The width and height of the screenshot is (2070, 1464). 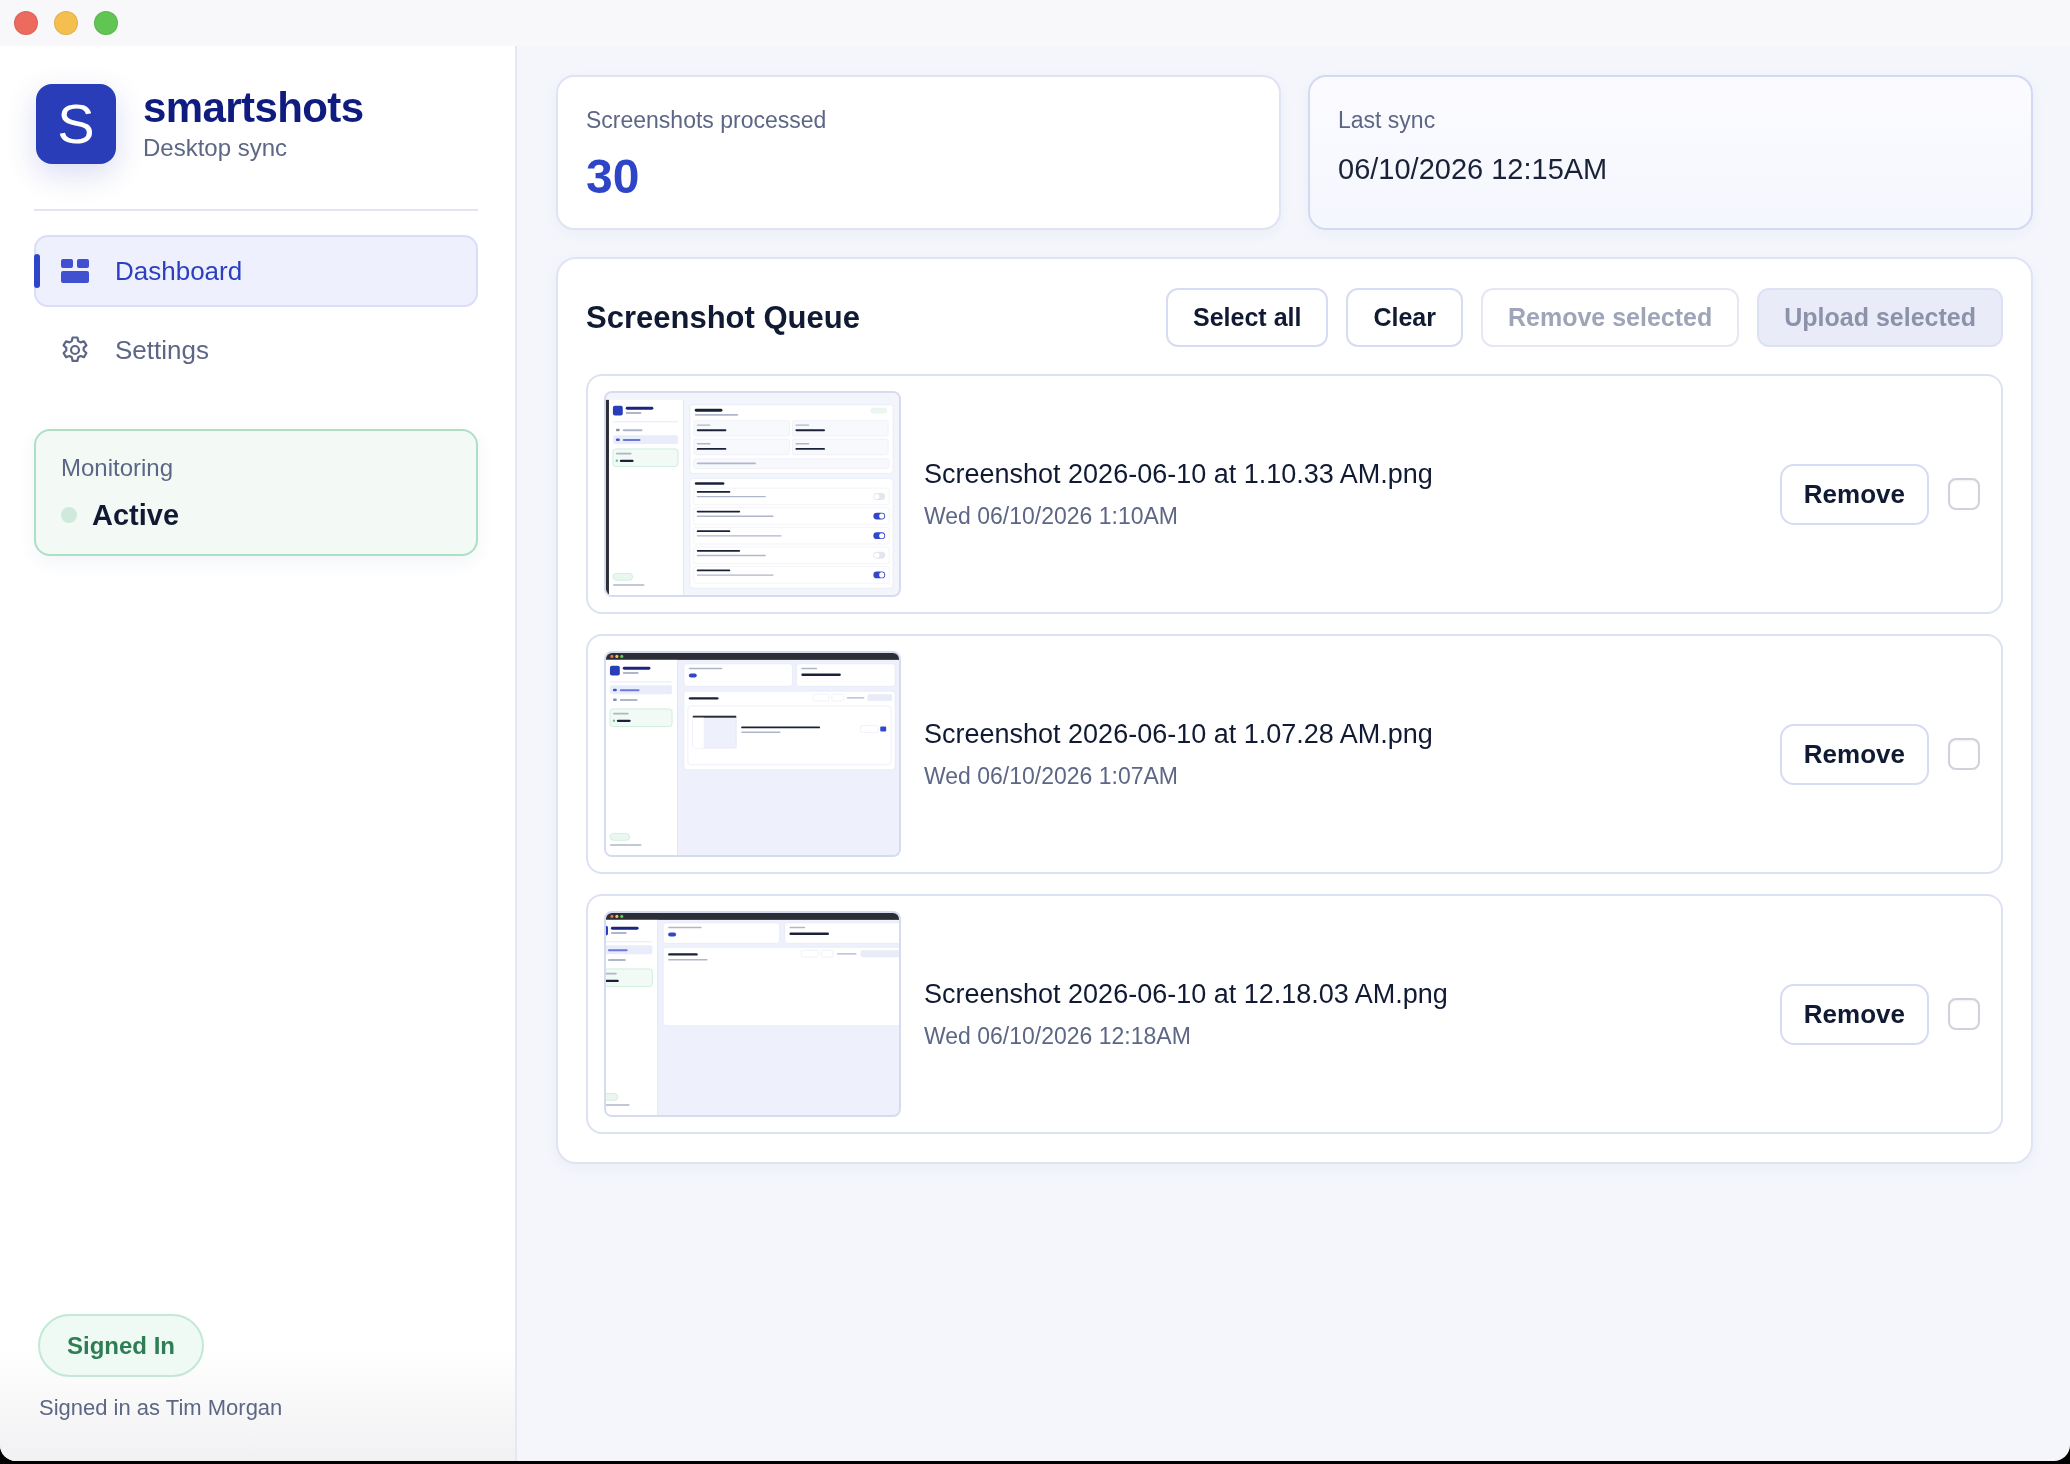 What do you see at coordinates (1473, 169) in the screenshot?
I see `sync-time: 06/10/2026 12:15AM` at bounding box center [1473, 169].